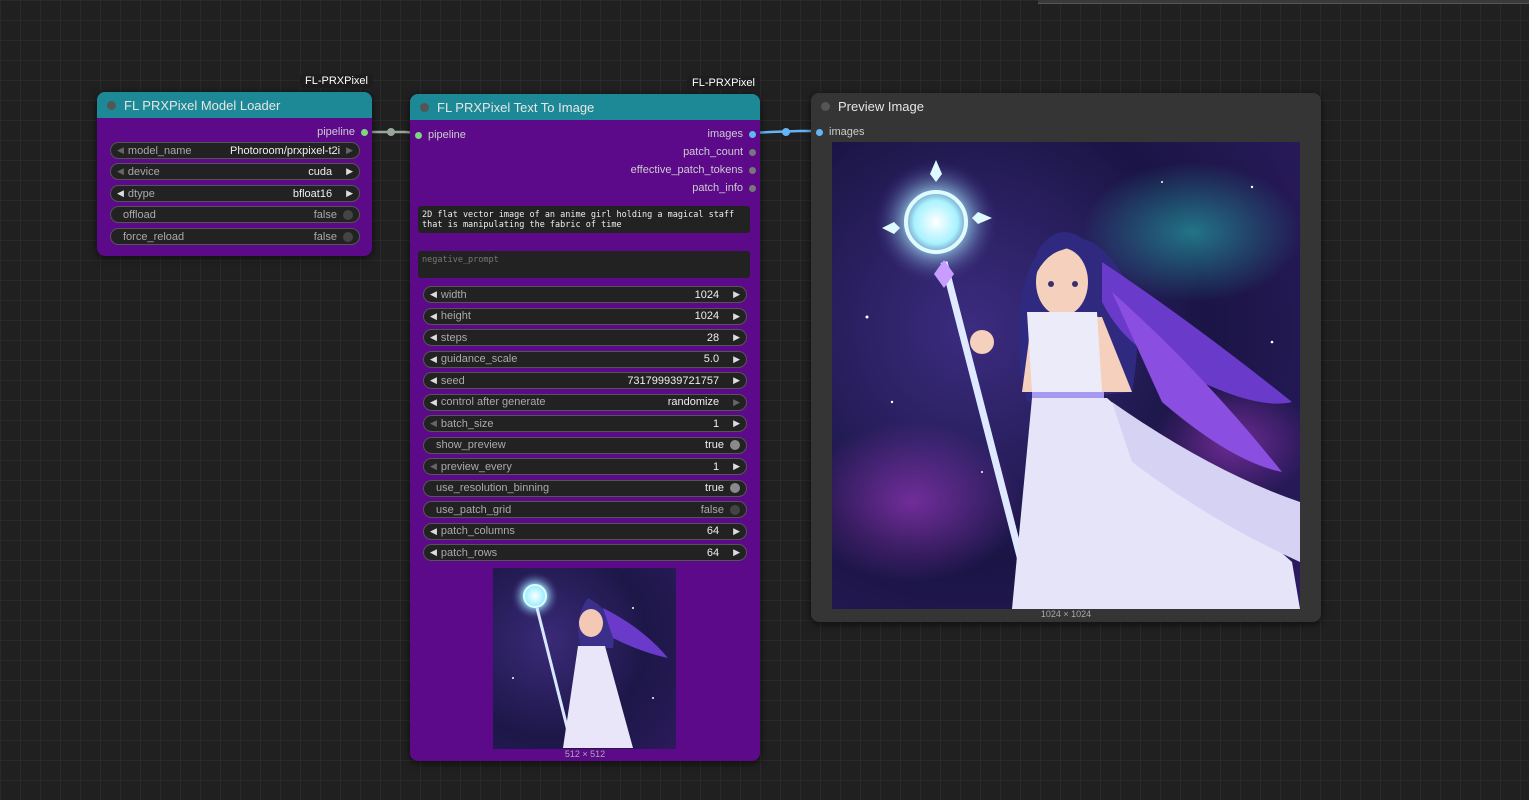 The width and height of the screenshot is (1529, 800). What do you see at coordinates (336, 81) in the screenshot?
I see `loader-badge: FL-PRXPixel` at bounding box center [336, 81].